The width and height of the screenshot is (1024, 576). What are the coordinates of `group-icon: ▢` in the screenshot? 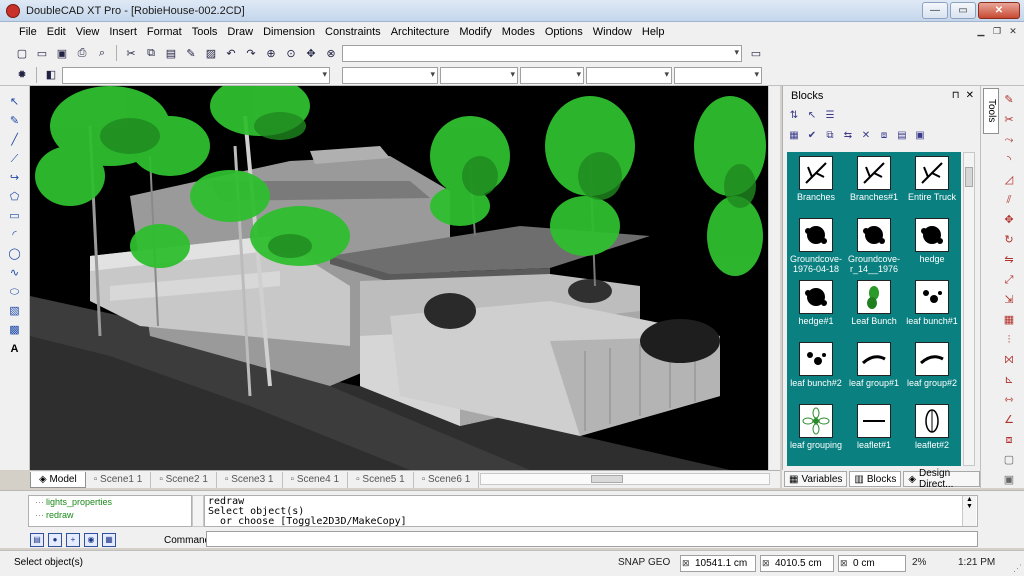 It's located at (1009, 460).